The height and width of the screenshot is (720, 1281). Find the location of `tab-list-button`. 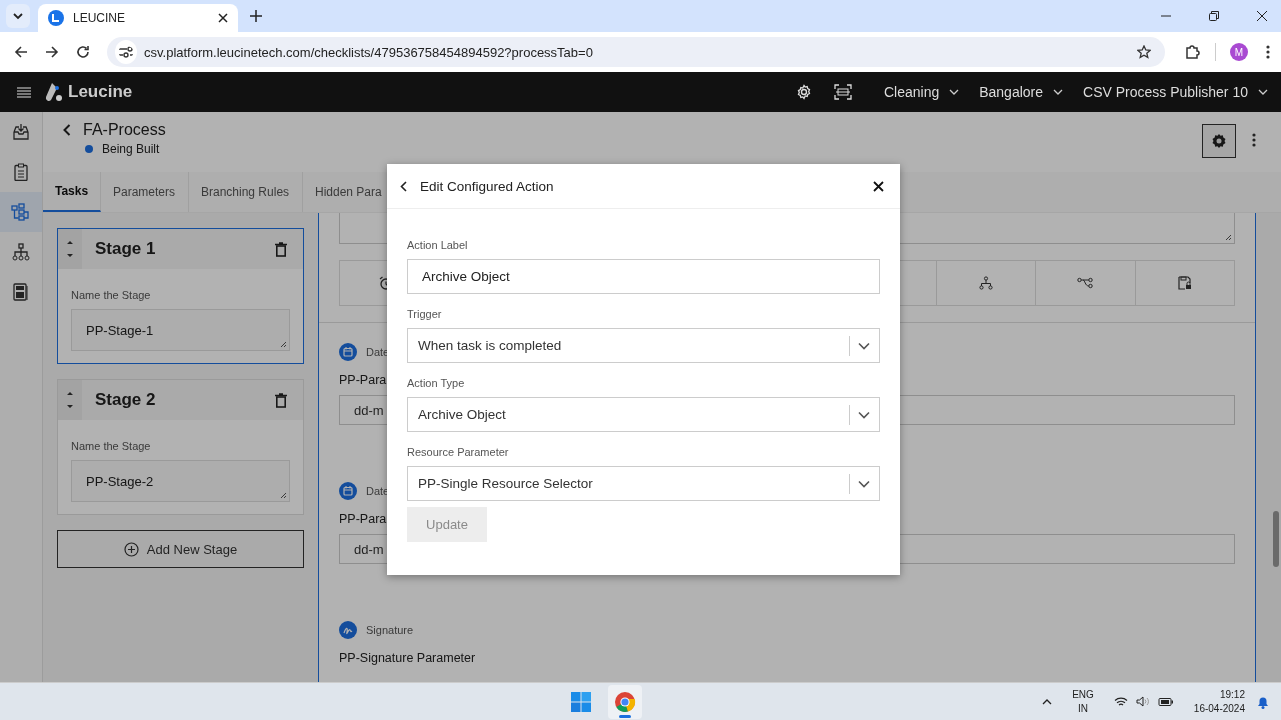

tab-list-button is located at coordinates (18, 16).